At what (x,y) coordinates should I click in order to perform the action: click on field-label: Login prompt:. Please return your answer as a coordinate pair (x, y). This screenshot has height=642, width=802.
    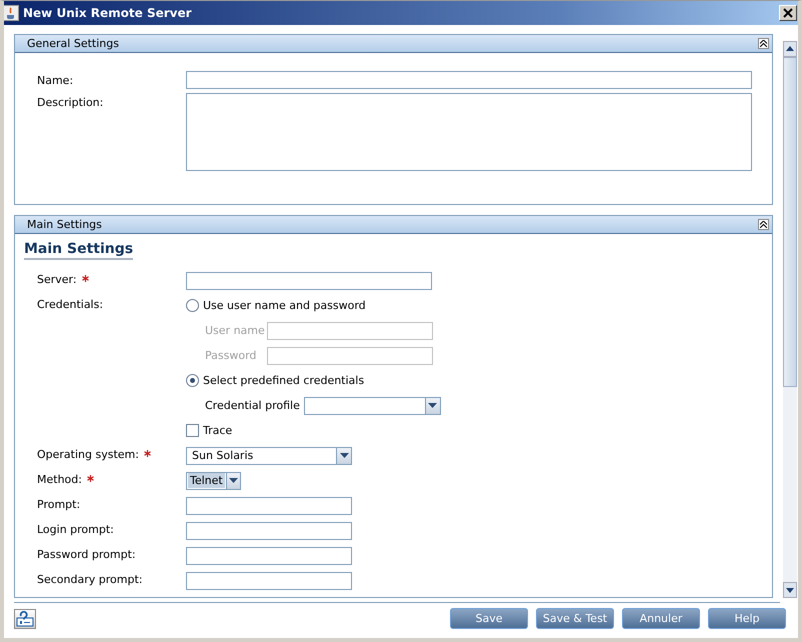
    Looking at the image, I should click on (75, 529).